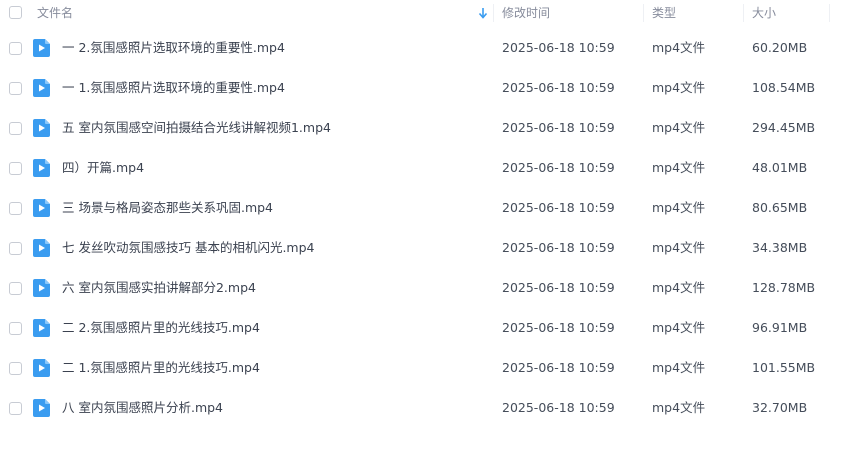 This screenshot has height=449, width=841. I want to click on file-name: 三 场景与格局姿态那些关系巩固.mp4, so click(167, 208).